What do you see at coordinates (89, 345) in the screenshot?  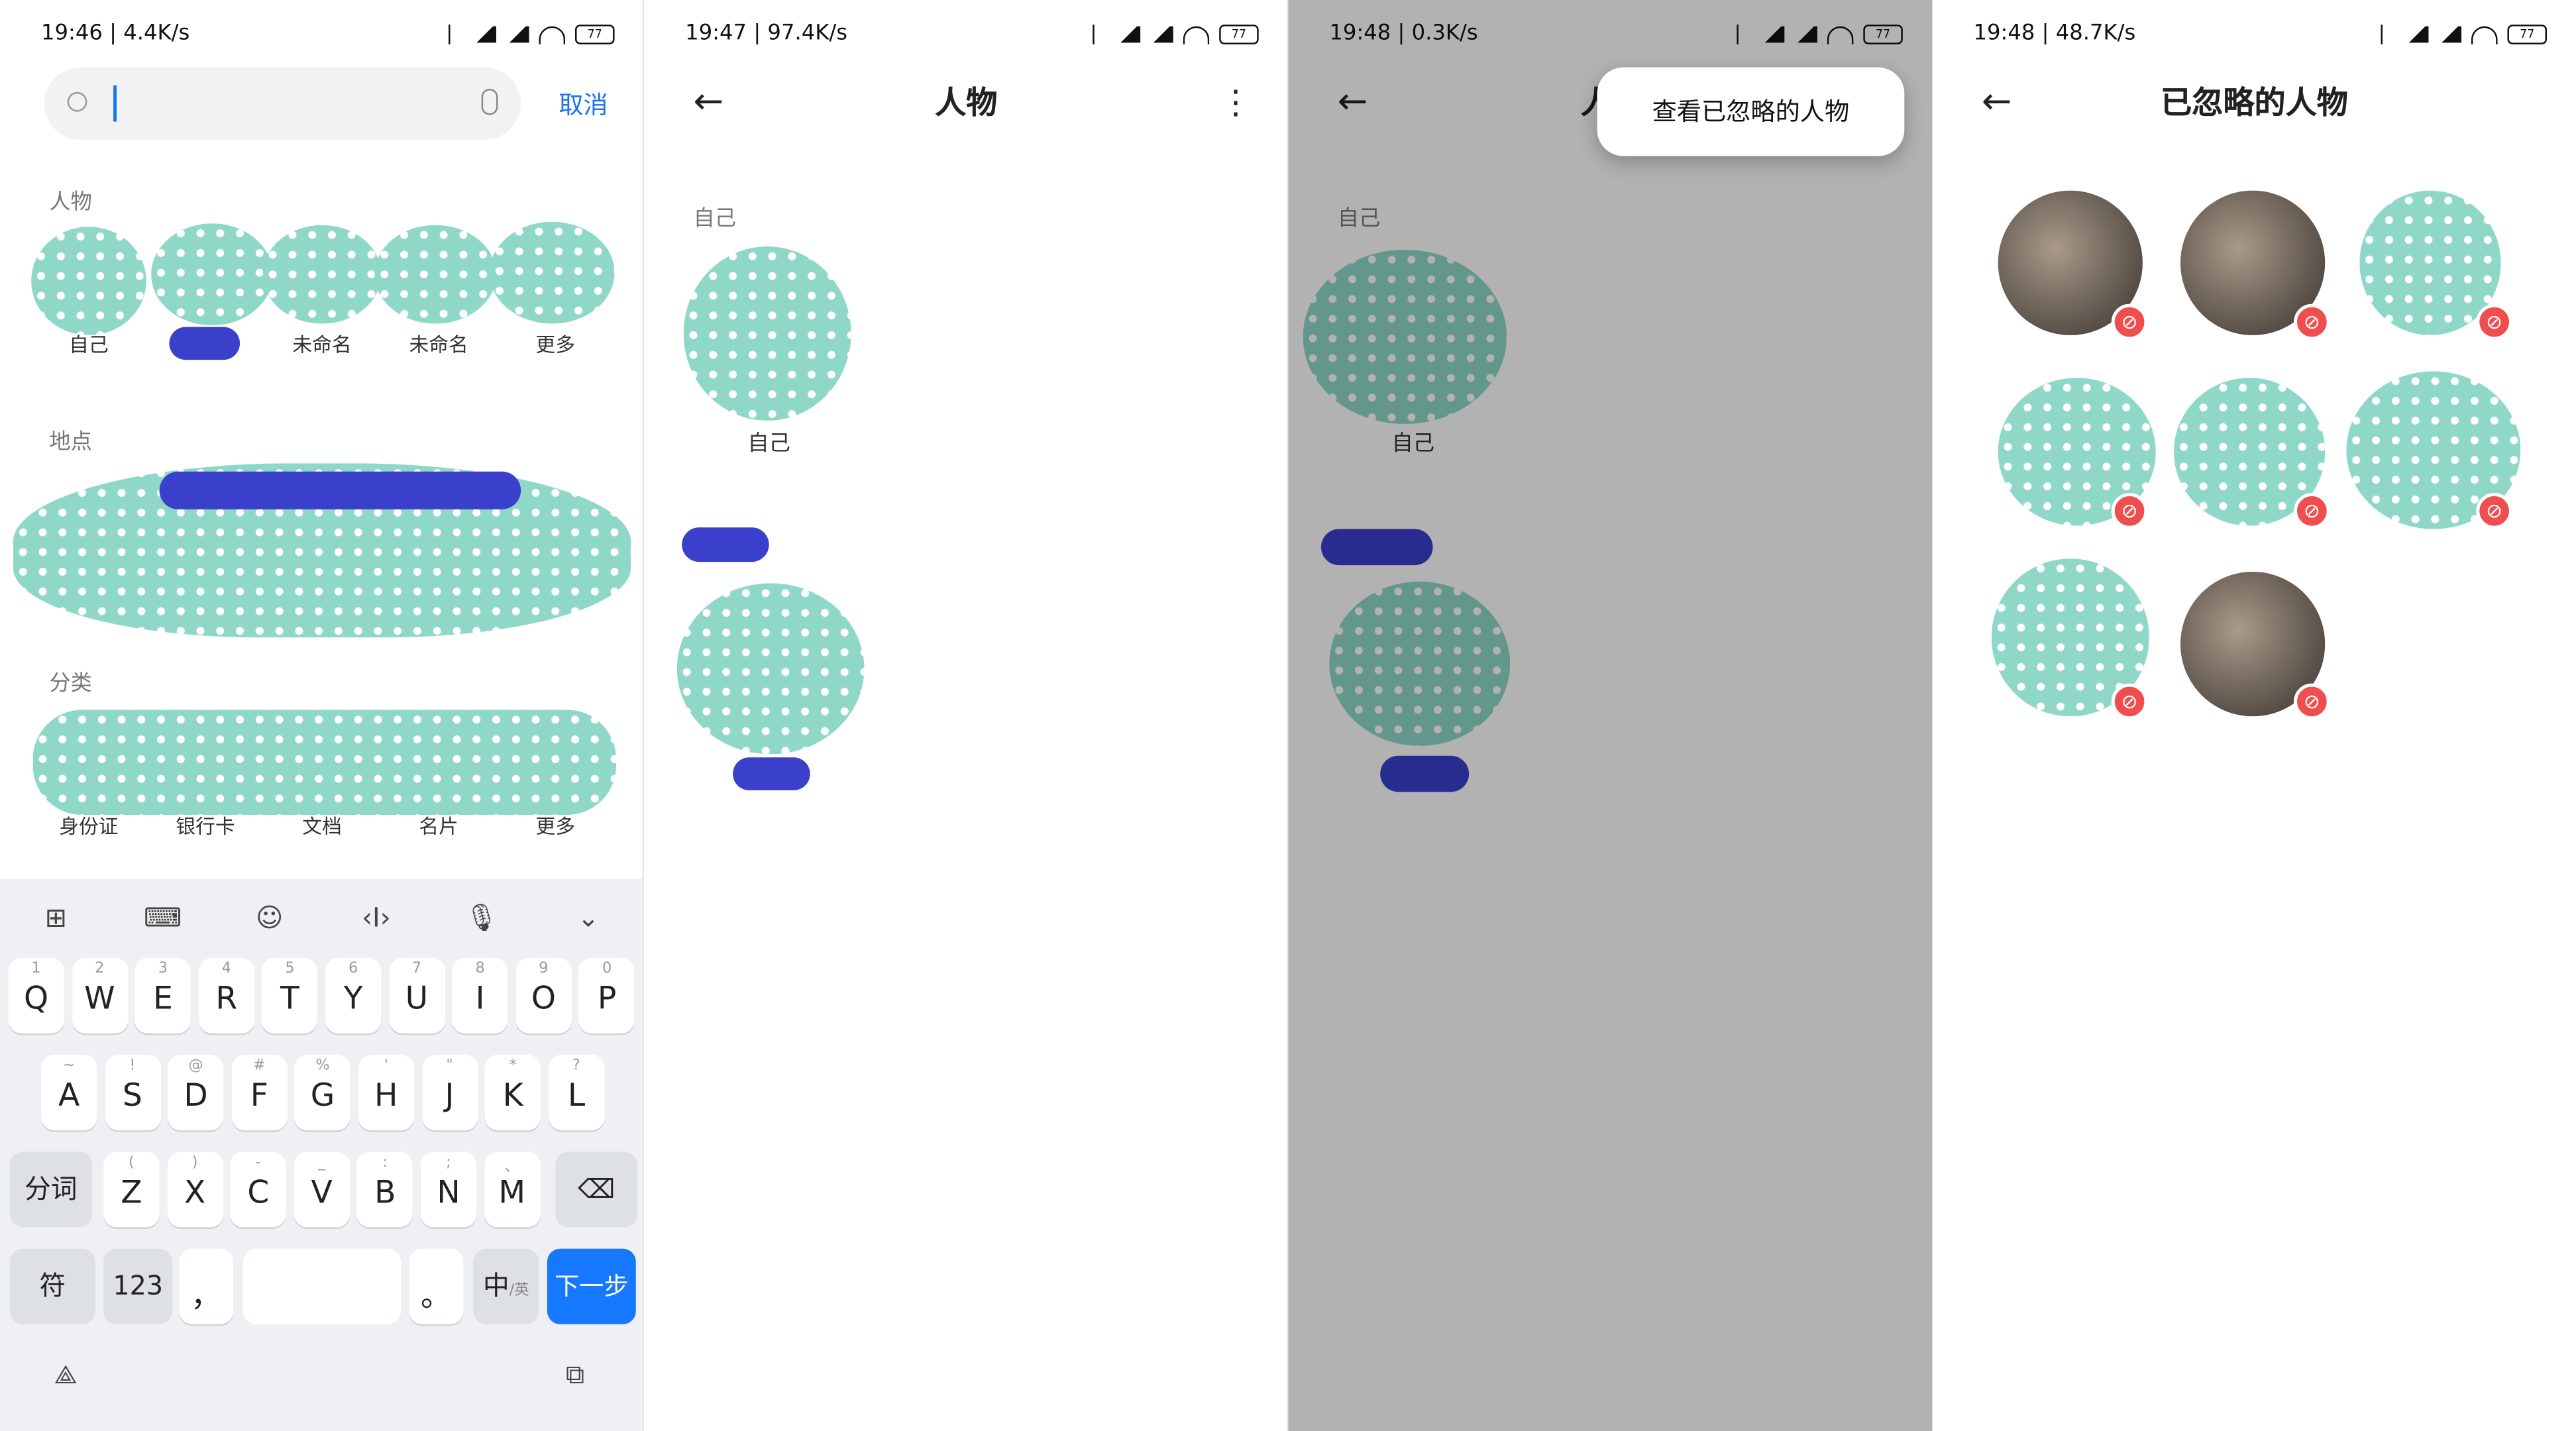 I see `person-label: 自己` at bounding box center [89, 345].